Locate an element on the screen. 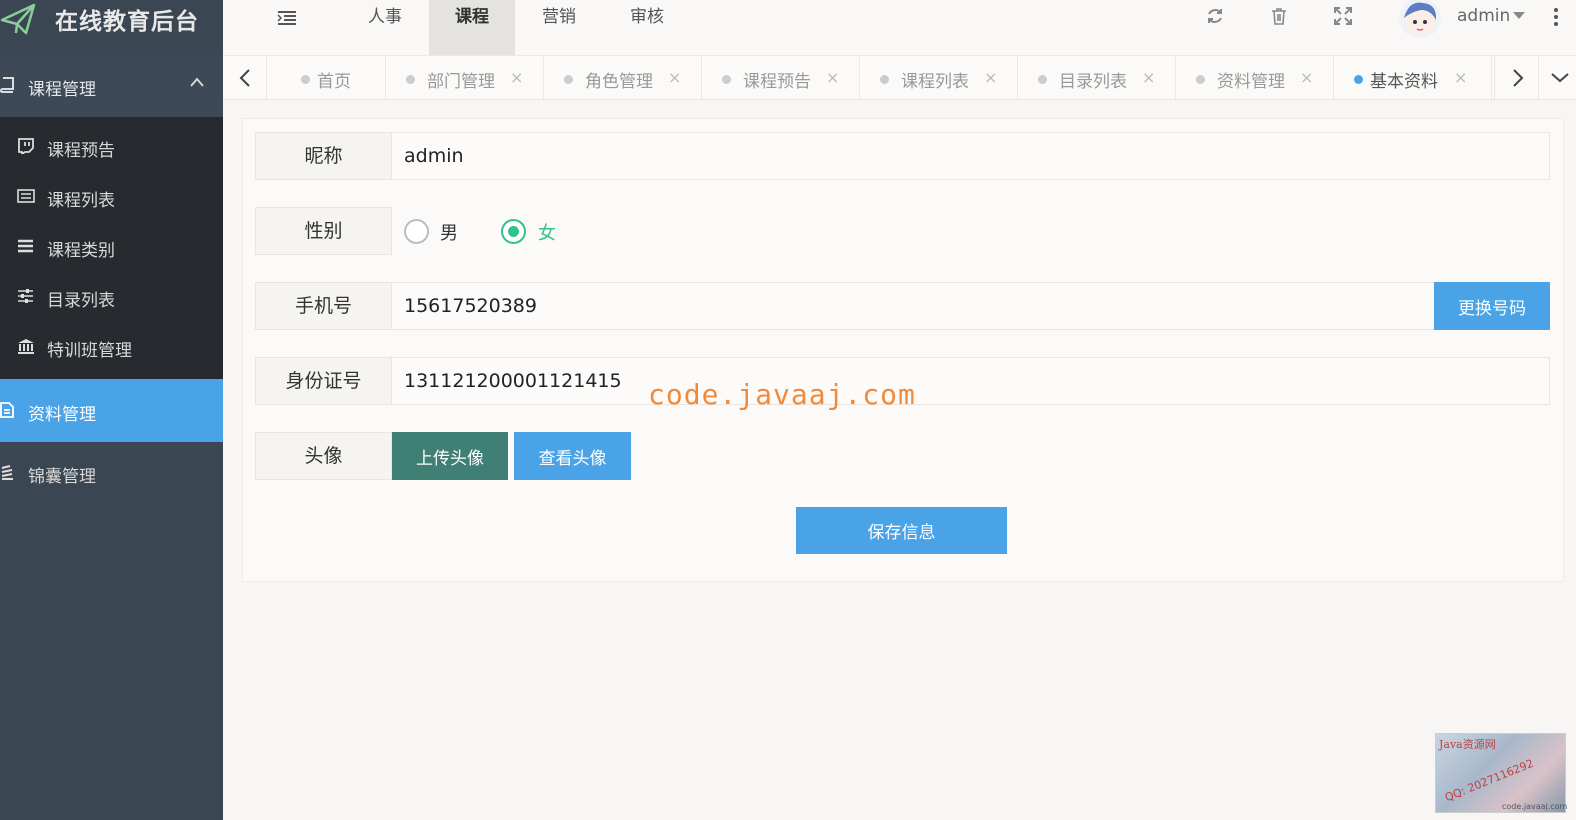 Image resolution: width=1576 pixels, height=820 pixels. sidebar-item-course-list: 课程列表 is located at coordinates (111, 197).